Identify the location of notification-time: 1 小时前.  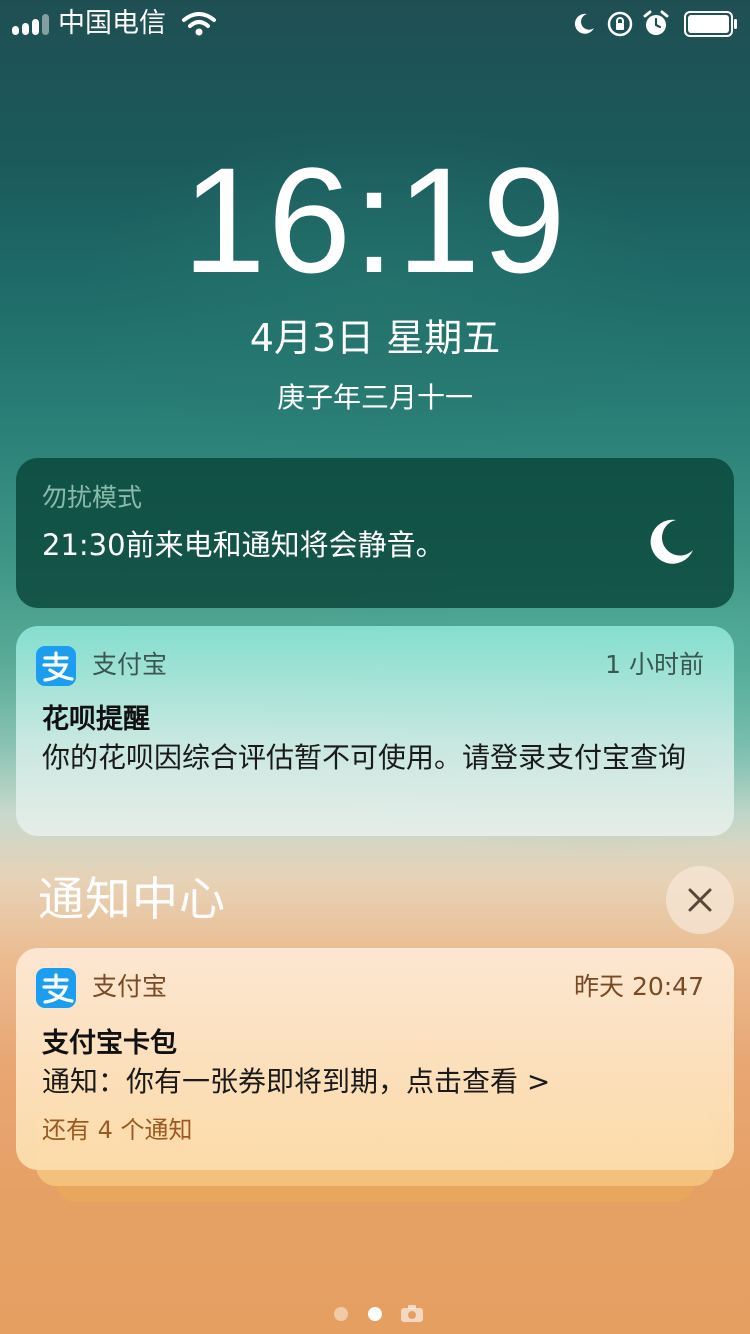
(654, 664).